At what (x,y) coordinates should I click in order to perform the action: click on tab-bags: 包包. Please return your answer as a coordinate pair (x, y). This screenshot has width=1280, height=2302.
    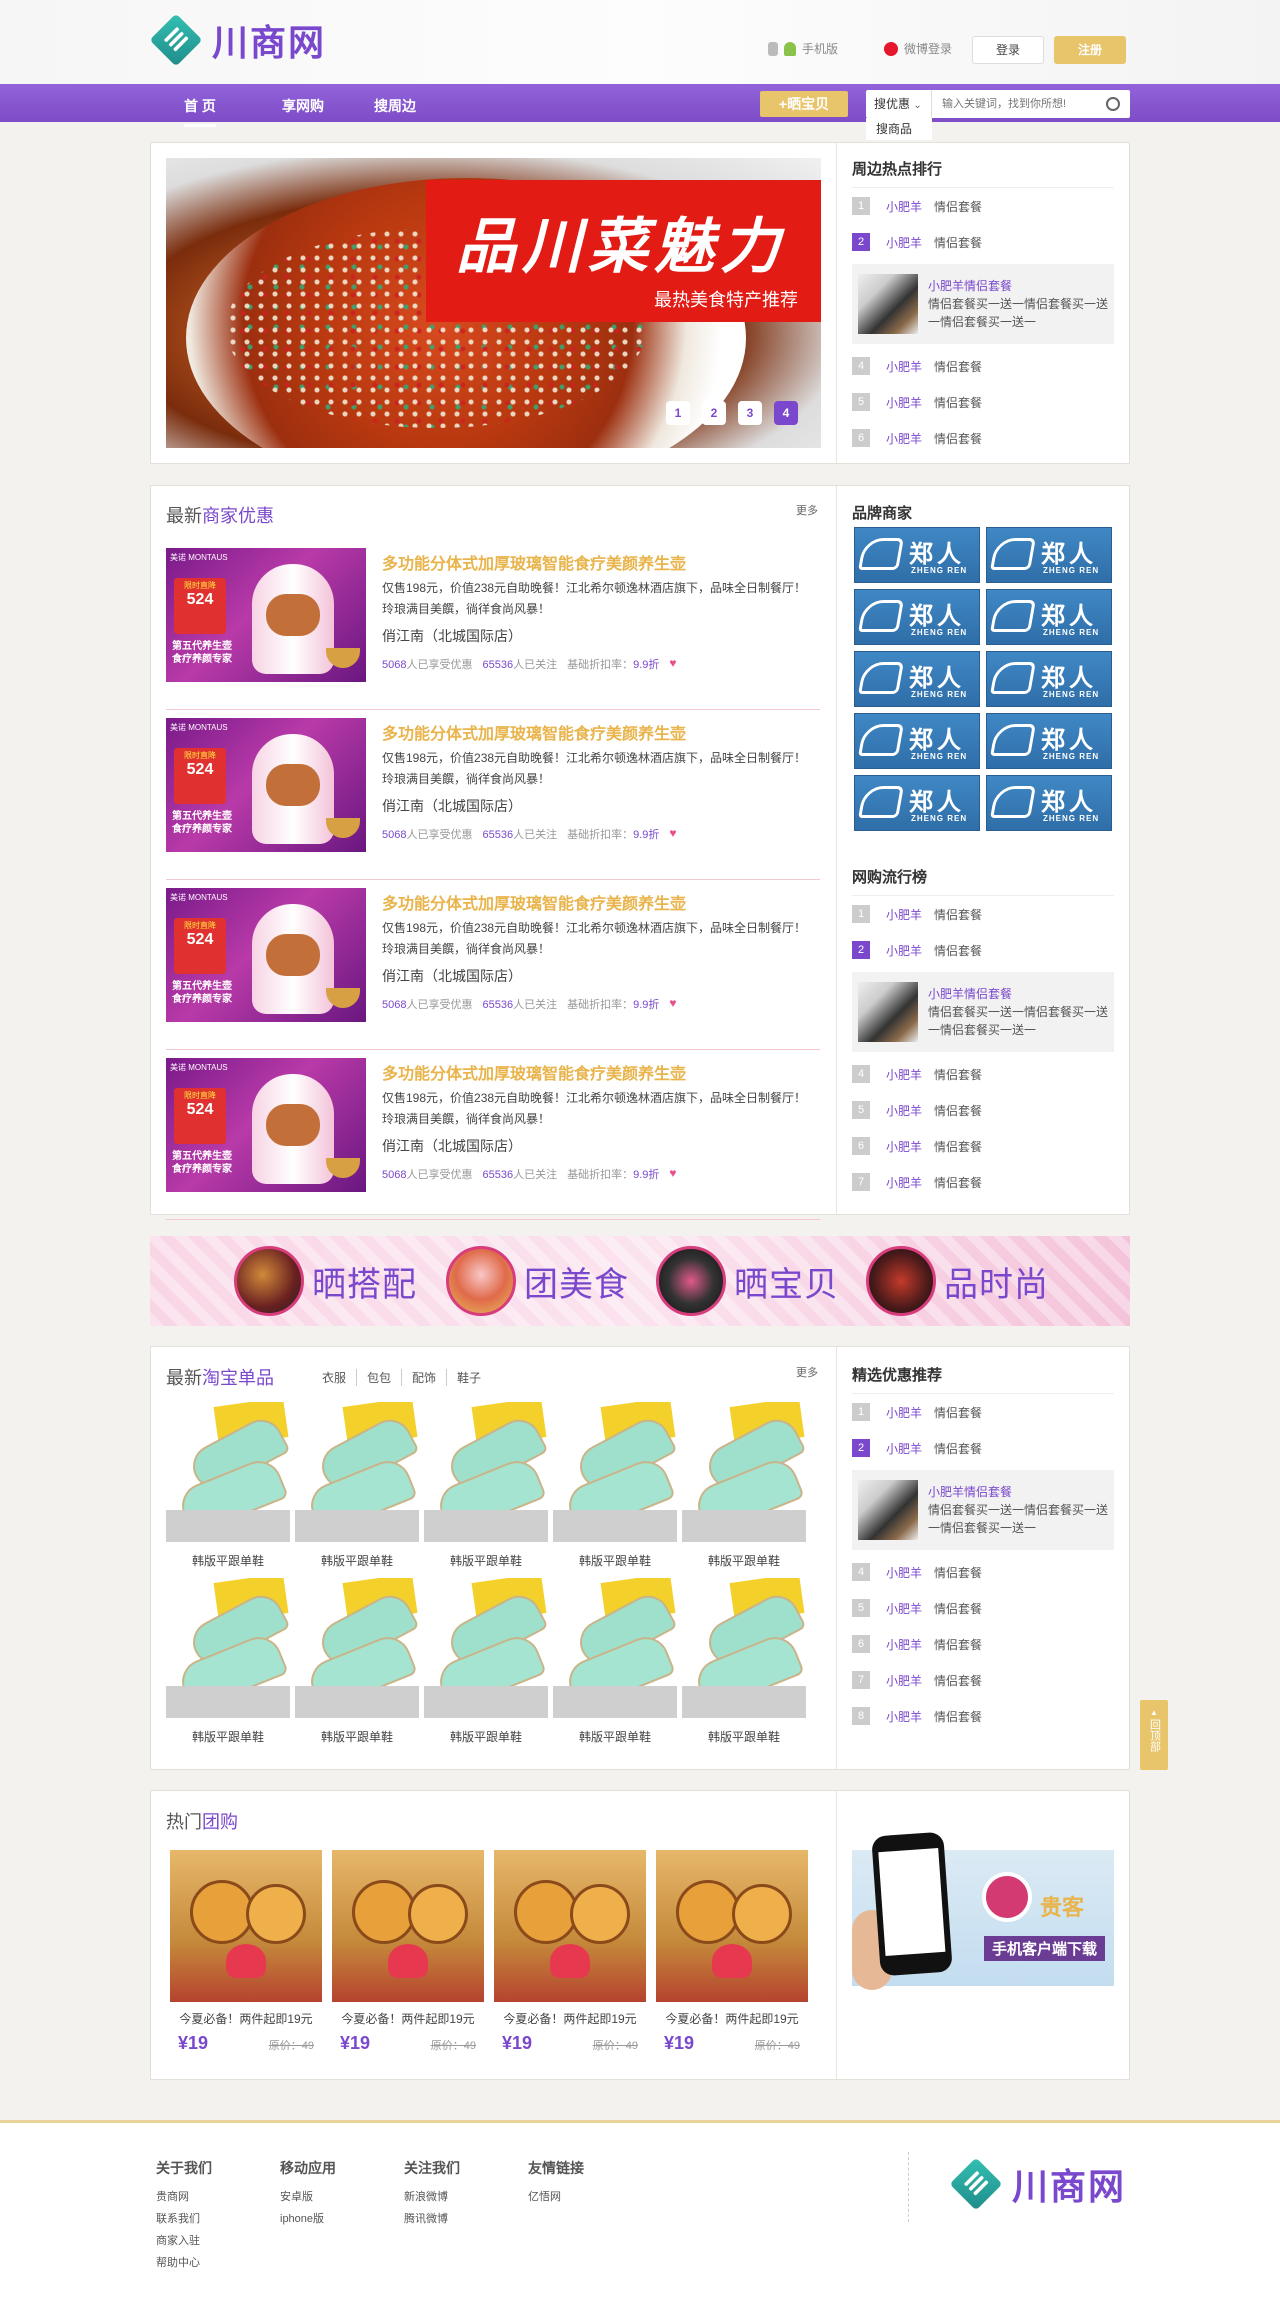
    Looking at the image, I should click on (378, 1377).